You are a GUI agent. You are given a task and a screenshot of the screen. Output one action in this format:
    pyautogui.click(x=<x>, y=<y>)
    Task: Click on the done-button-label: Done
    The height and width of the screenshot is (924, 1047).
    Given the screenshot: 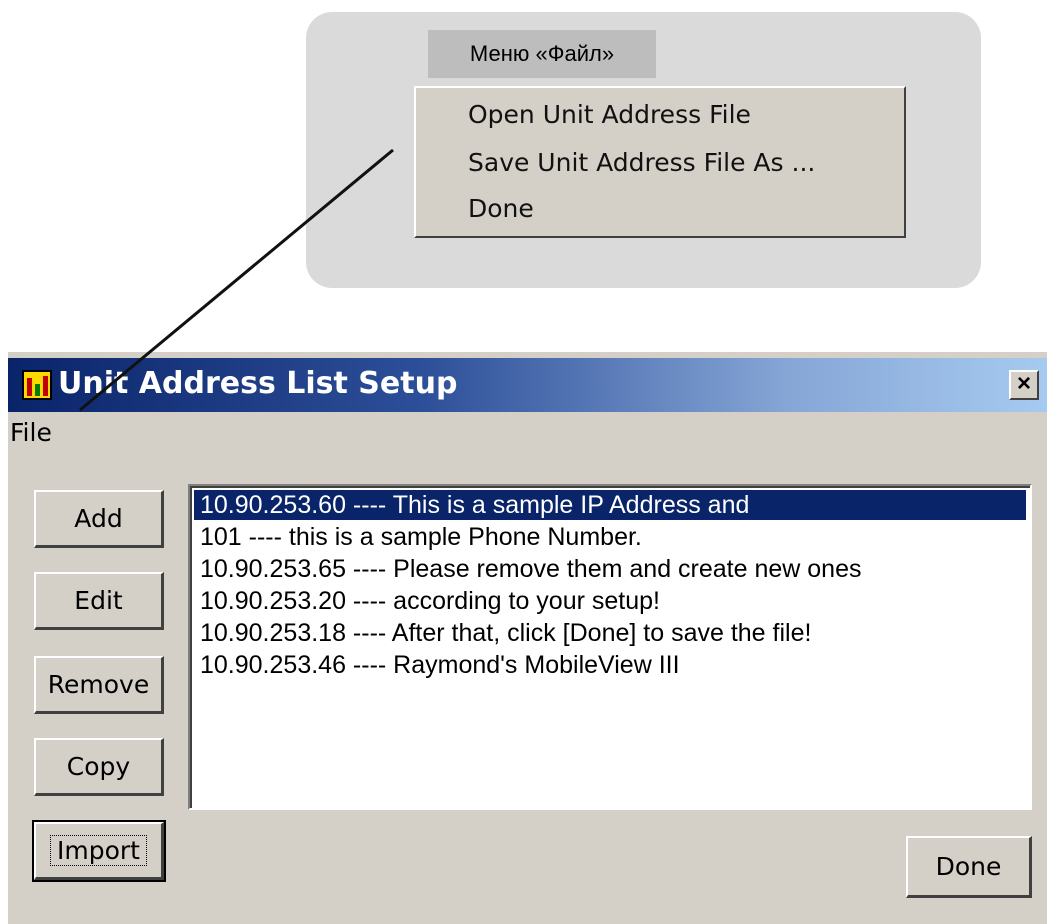 What is the action you would take?
    pyautogui.click(x=968, y=866)
    